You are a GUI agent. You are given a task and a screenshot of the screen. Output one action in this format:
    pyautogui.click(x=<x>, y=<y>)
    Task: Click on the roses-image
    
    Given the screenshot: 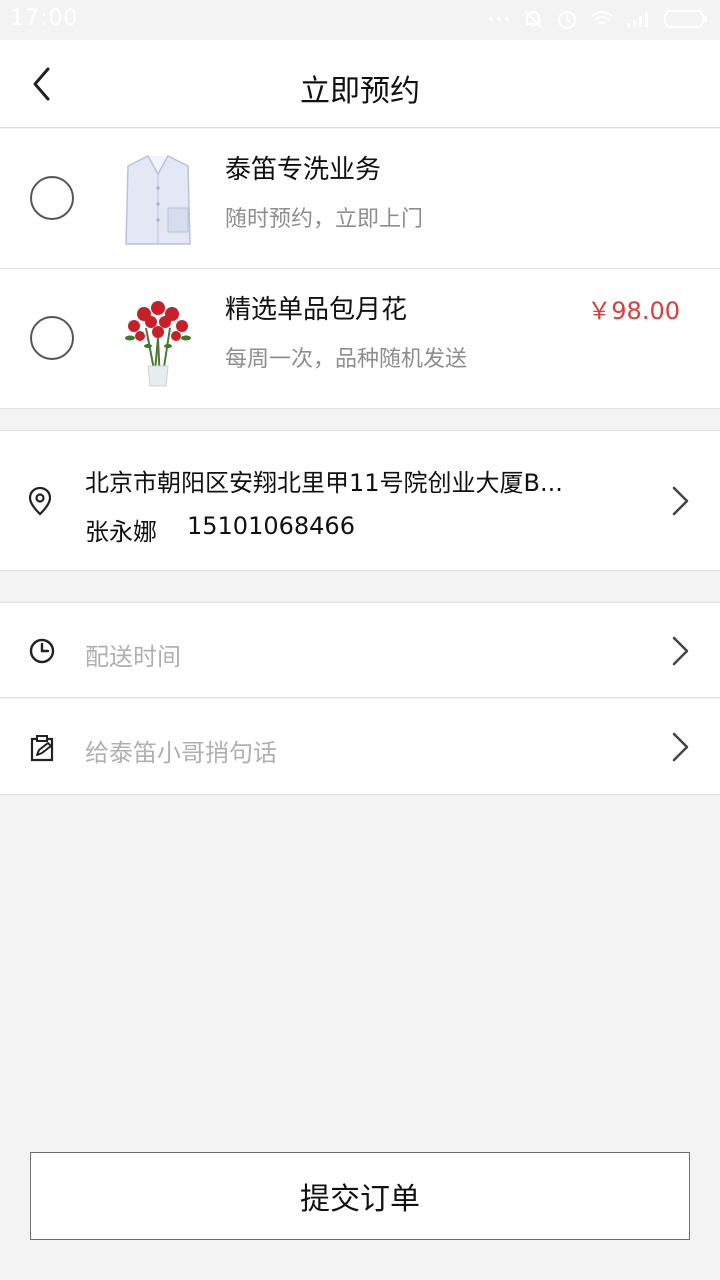 What is the action you would take?
    pyautogui.click(x=158, y=338)
    